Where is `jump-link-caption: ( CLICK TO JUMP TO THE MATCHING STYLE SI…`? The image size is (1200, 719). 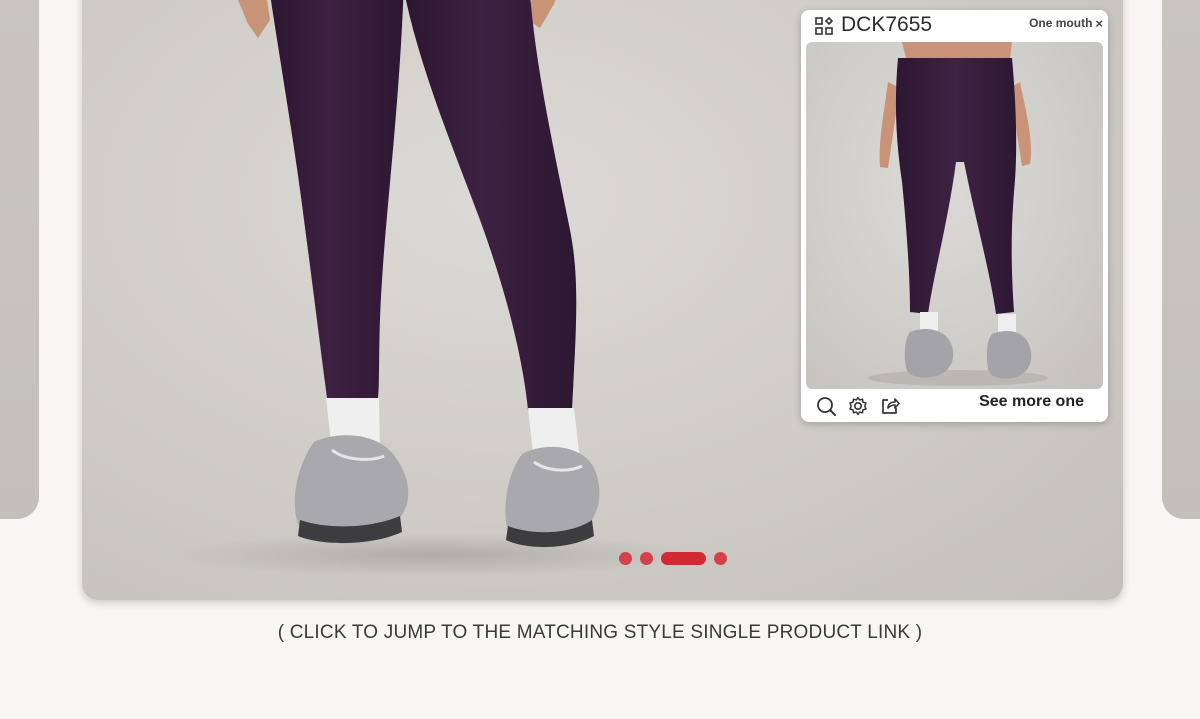 jump-link-caption: ( CLICK TO JUMP TO THE MATCHING STYLE SI… is located at coordinates (600, 633).